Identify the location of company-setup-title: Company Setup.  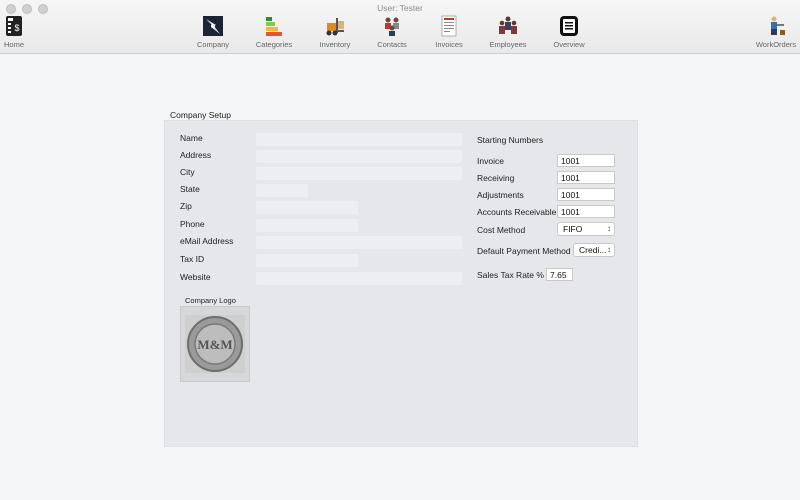
(200, 115).